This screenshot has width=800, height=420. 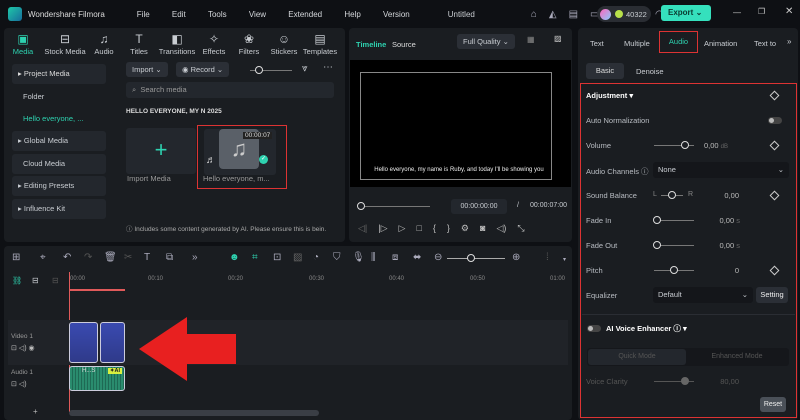 I want to click on sticker-add-icon: ⊡, so click(x=277, y=257).